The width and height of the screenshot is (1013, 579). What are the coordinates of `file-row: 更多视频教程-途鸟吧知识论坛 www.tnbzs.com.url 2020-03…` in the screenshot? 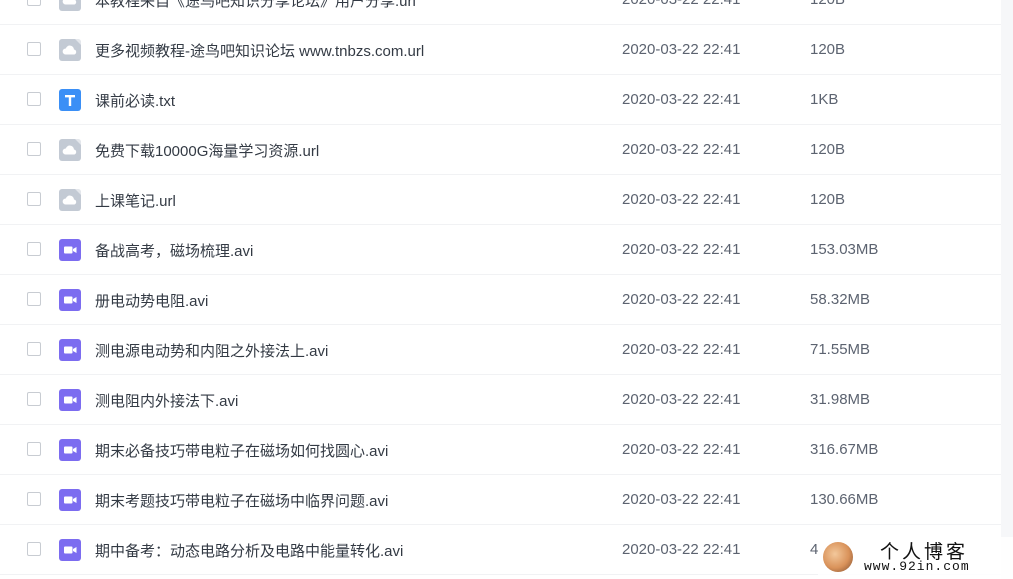 It's located at (506, 50).